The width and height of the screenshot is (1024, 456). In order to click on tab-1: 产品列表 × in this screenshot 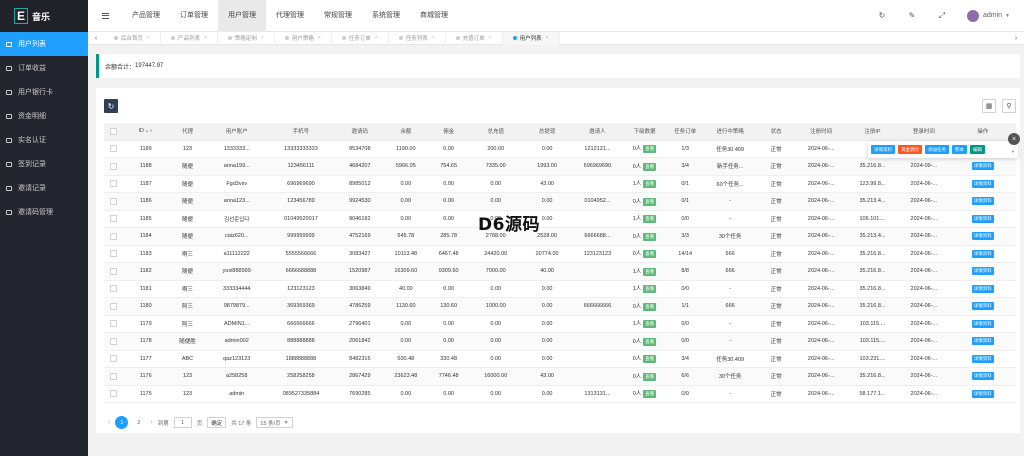, I will do `click(189, 38)`.